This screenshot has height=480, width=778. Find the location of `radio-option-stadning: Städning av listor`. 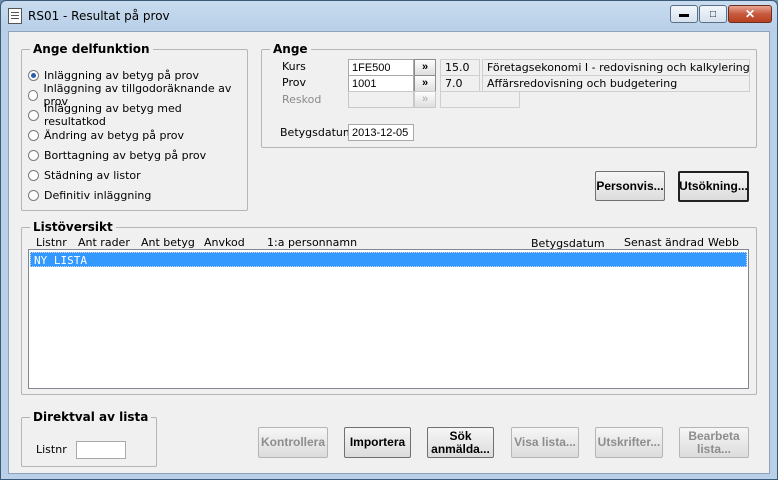

radio-option-stadning: Städning av listor is located at coordinates (84, 175).